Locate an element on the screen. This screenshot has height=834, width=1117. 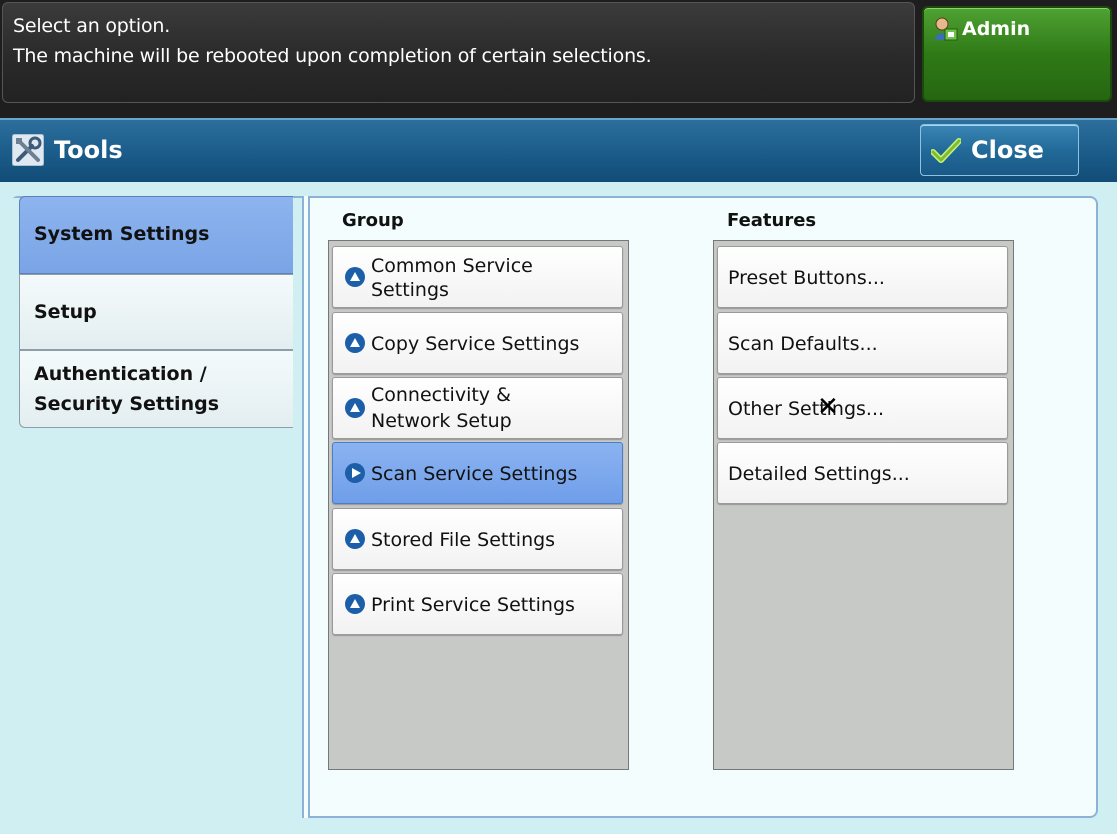
close-label: Close is located at coordinates (1007, 150).